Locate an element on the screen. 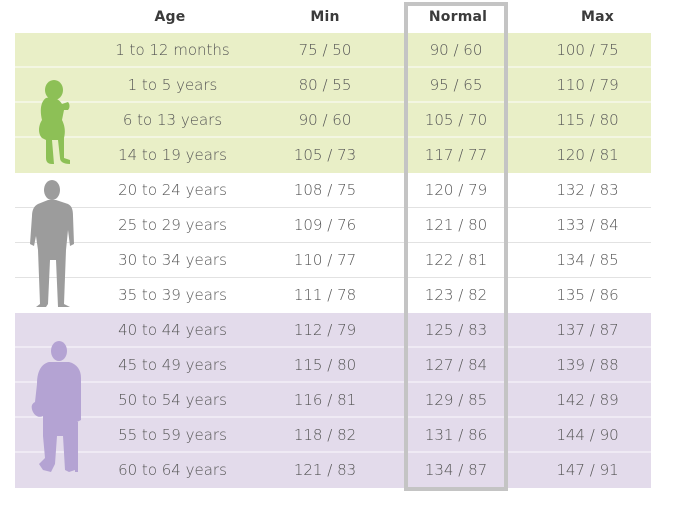 This screenshot has width=676, height=516. child-silhouette-icon is located at coordinates (54, 122).